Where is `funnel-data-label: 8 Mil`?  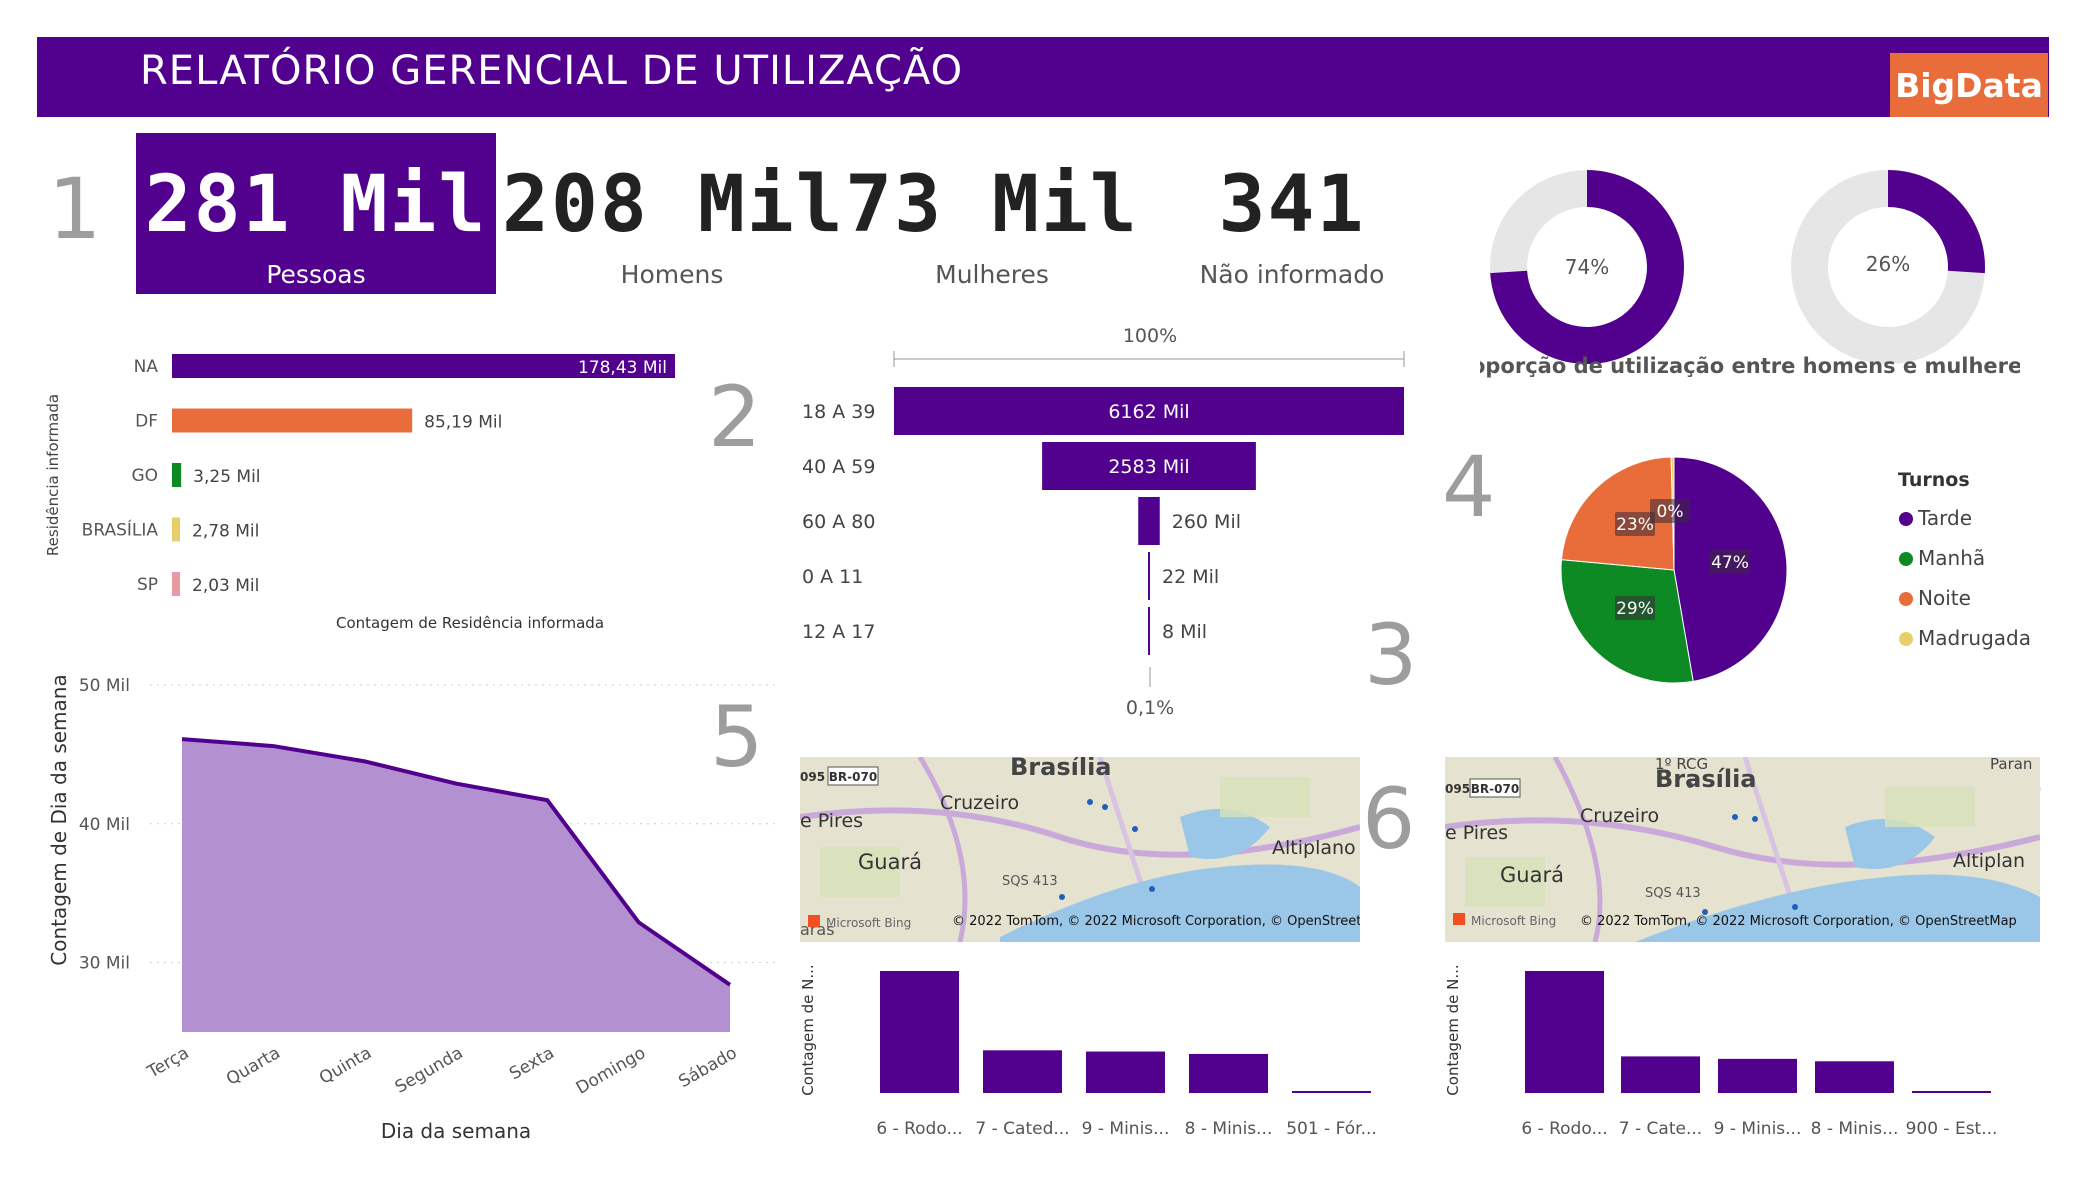
funnel-data-label: 8 Mil is located at coordinates (1184, 632).